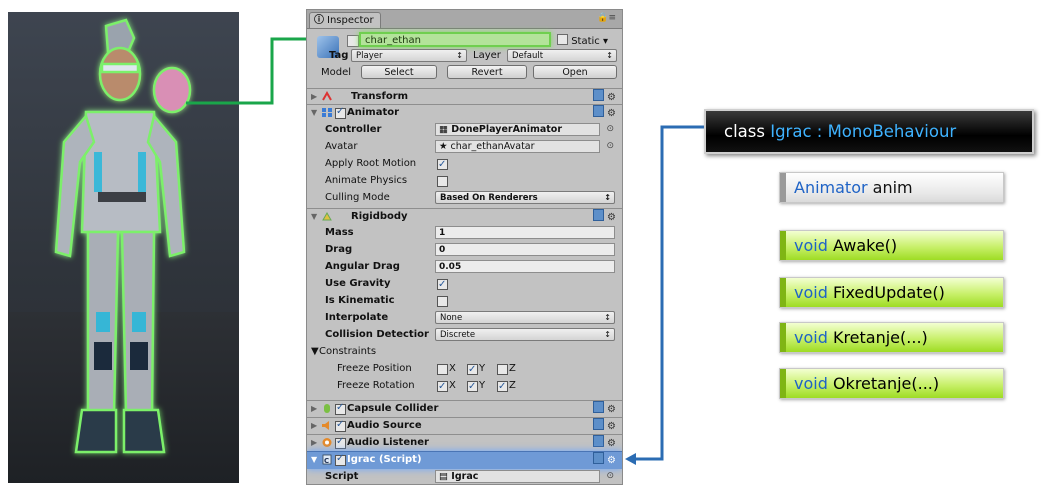 The image size is (1041, 488). Describe the element at coordinates (525, 249) in the screenshot. I see `drag-field: 0` at that location.